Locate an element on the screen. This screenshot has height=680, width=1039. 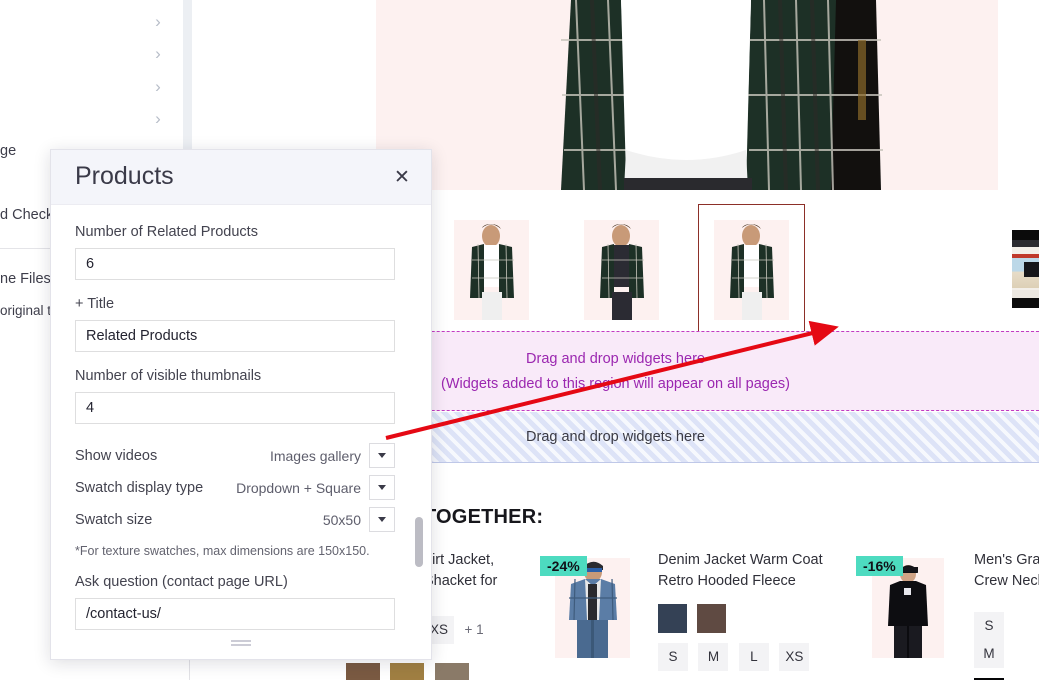
background-scrollbar is located at coordinates (187, 75).